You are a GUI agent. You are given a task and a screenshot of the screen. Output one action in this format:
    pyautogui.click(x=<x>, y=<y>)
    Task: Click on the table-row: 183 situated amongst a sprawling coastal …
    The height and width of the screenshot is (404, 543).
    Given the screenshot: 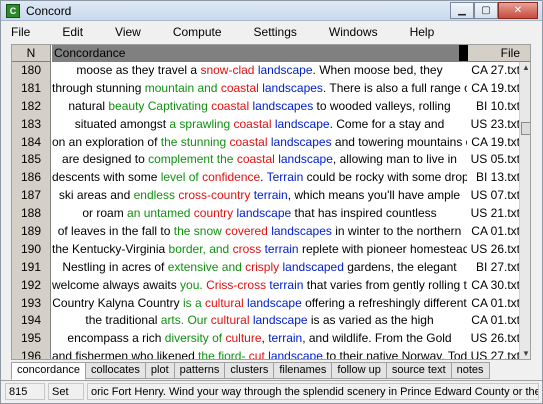 What is the action you would take?
    pyautogui.click(x=266, y=125)
    